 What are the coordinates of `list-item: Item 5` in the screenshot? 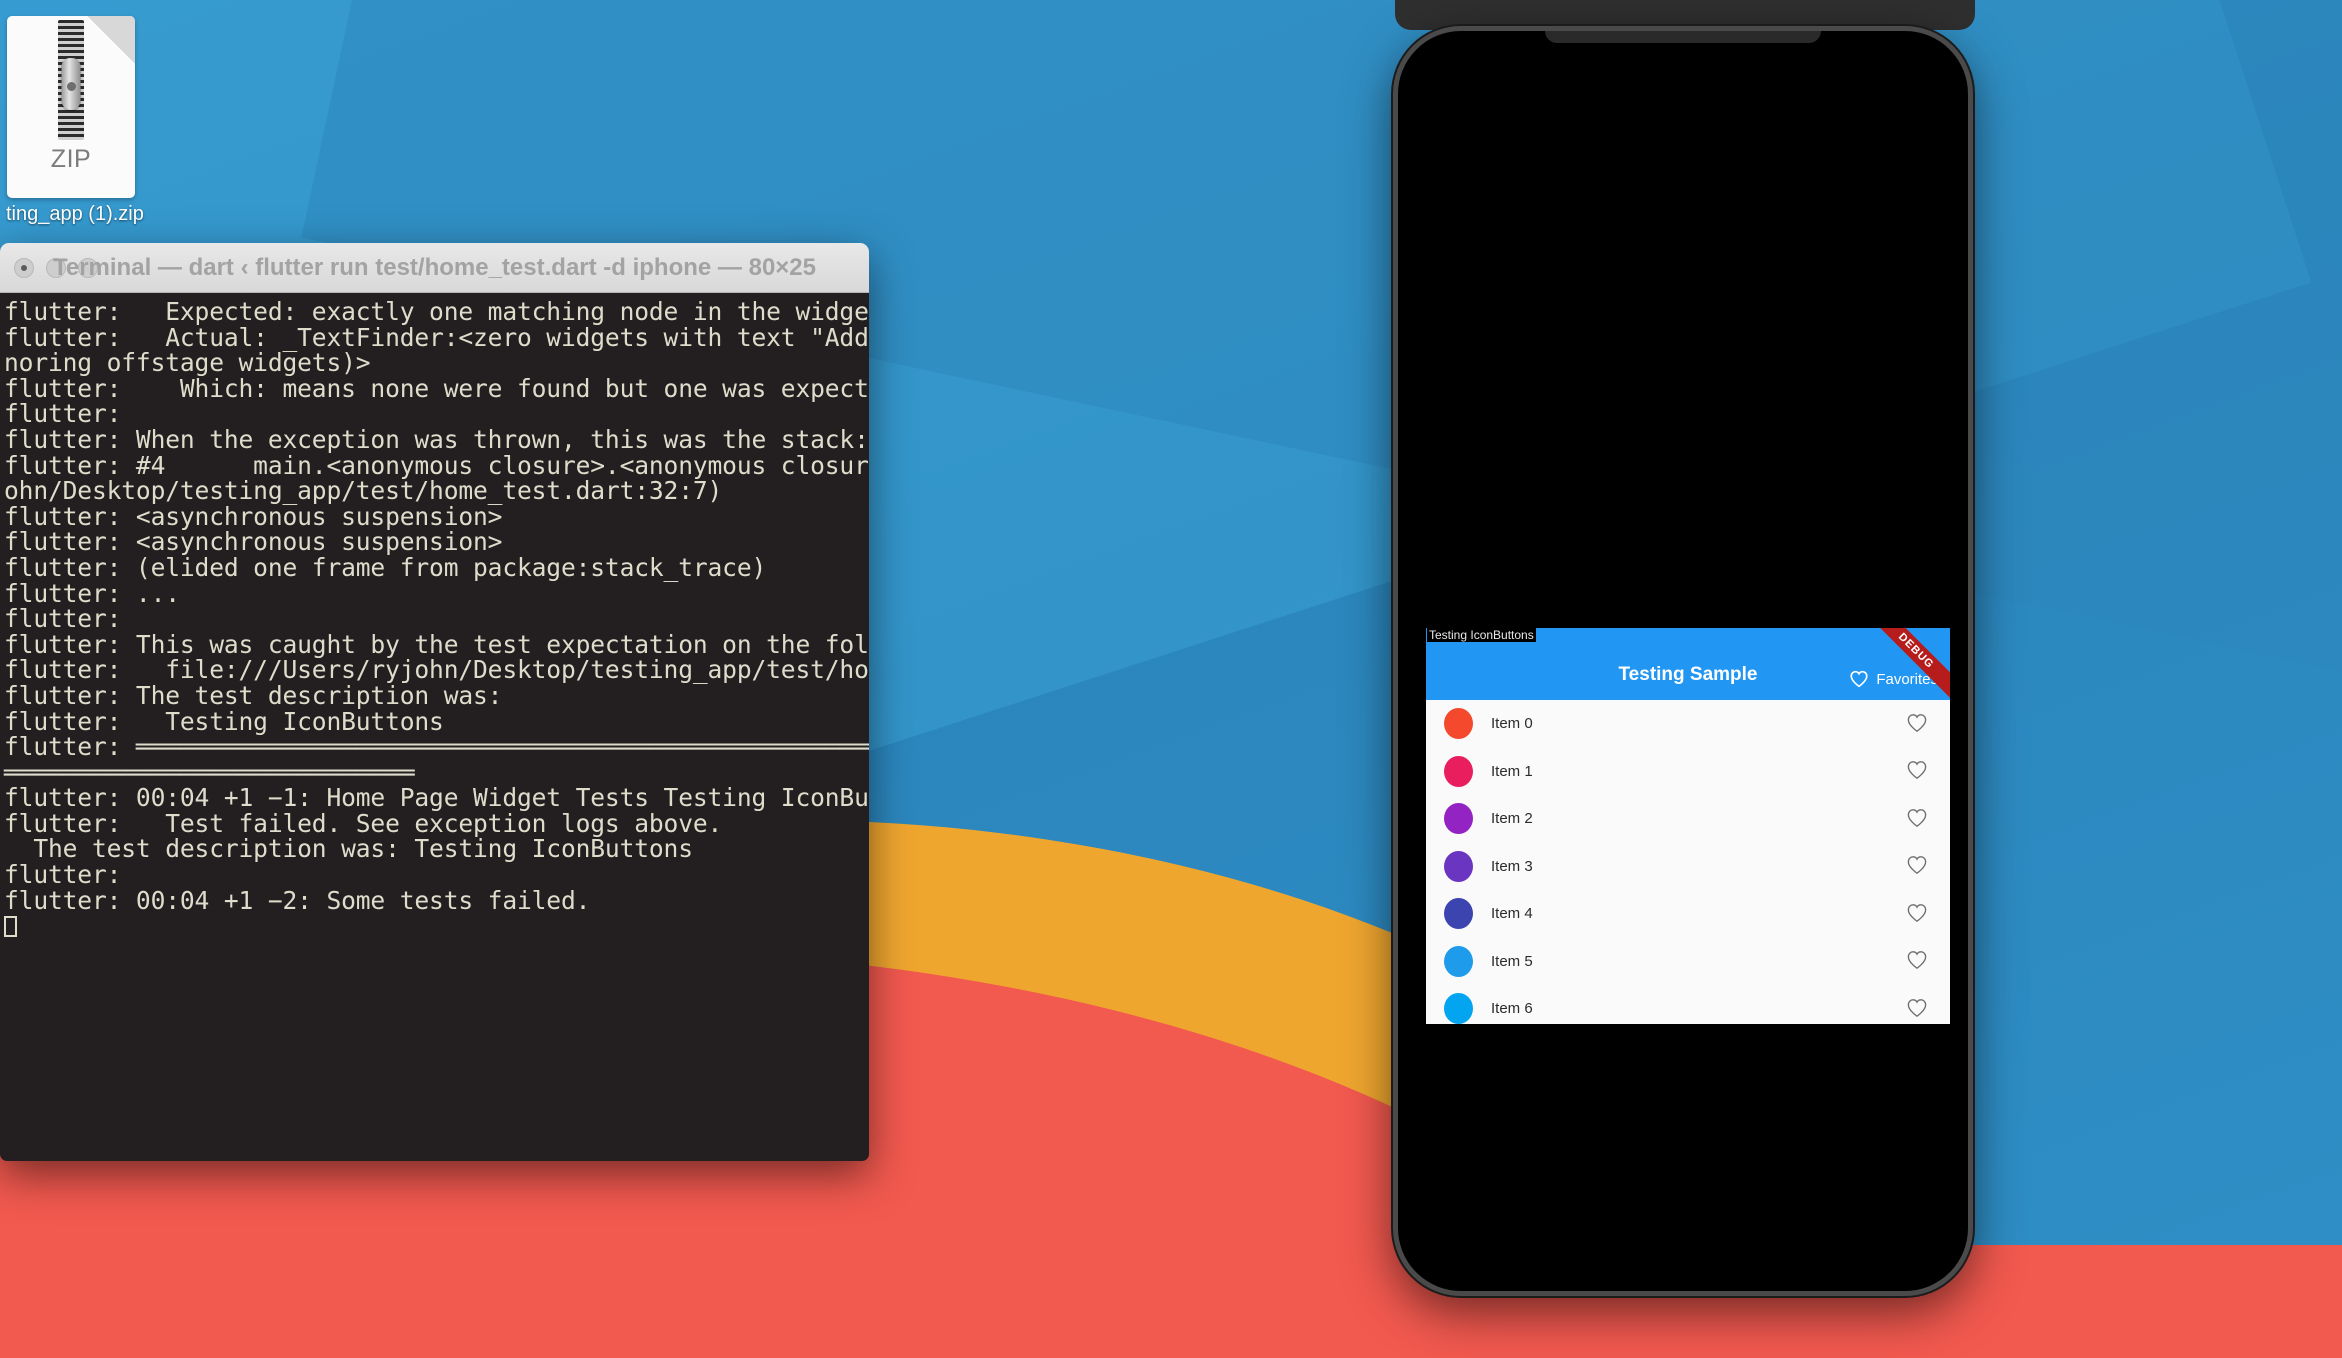 It's located at (1688, 962).